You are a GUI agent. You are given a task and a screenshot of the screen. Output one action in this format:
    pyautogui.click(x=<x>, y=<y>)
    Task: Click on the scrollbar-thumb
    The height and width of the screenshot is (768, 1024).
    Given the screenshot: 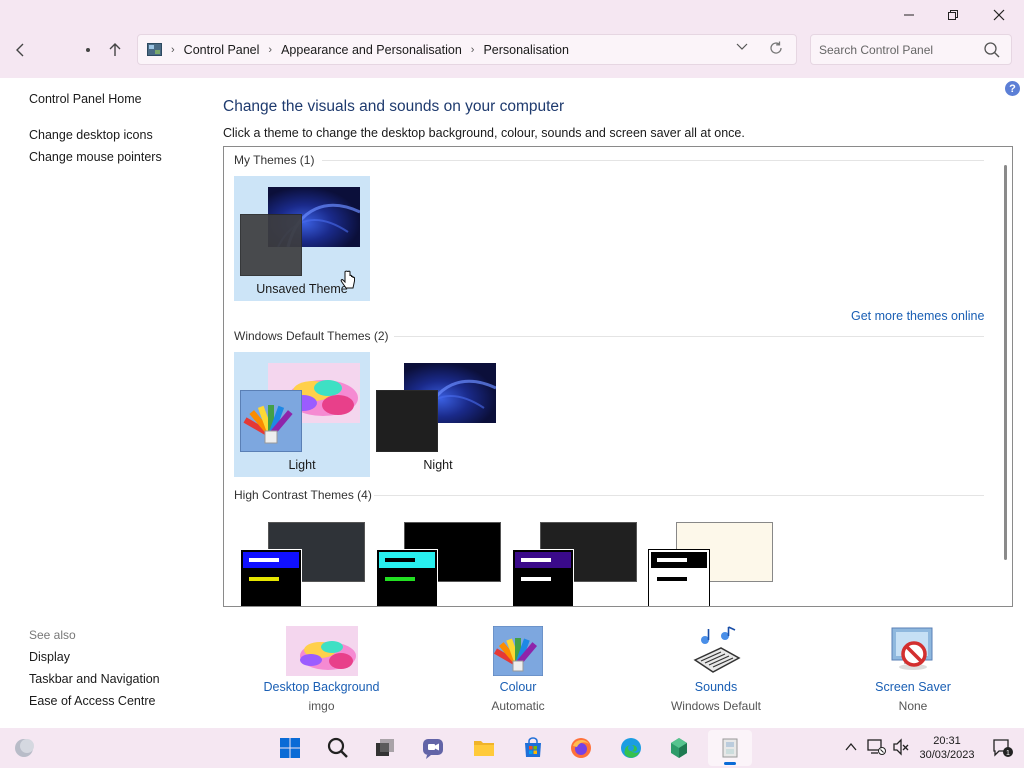 What is the action you would take?
    pyautogui.click(x=1005, y=362)
    